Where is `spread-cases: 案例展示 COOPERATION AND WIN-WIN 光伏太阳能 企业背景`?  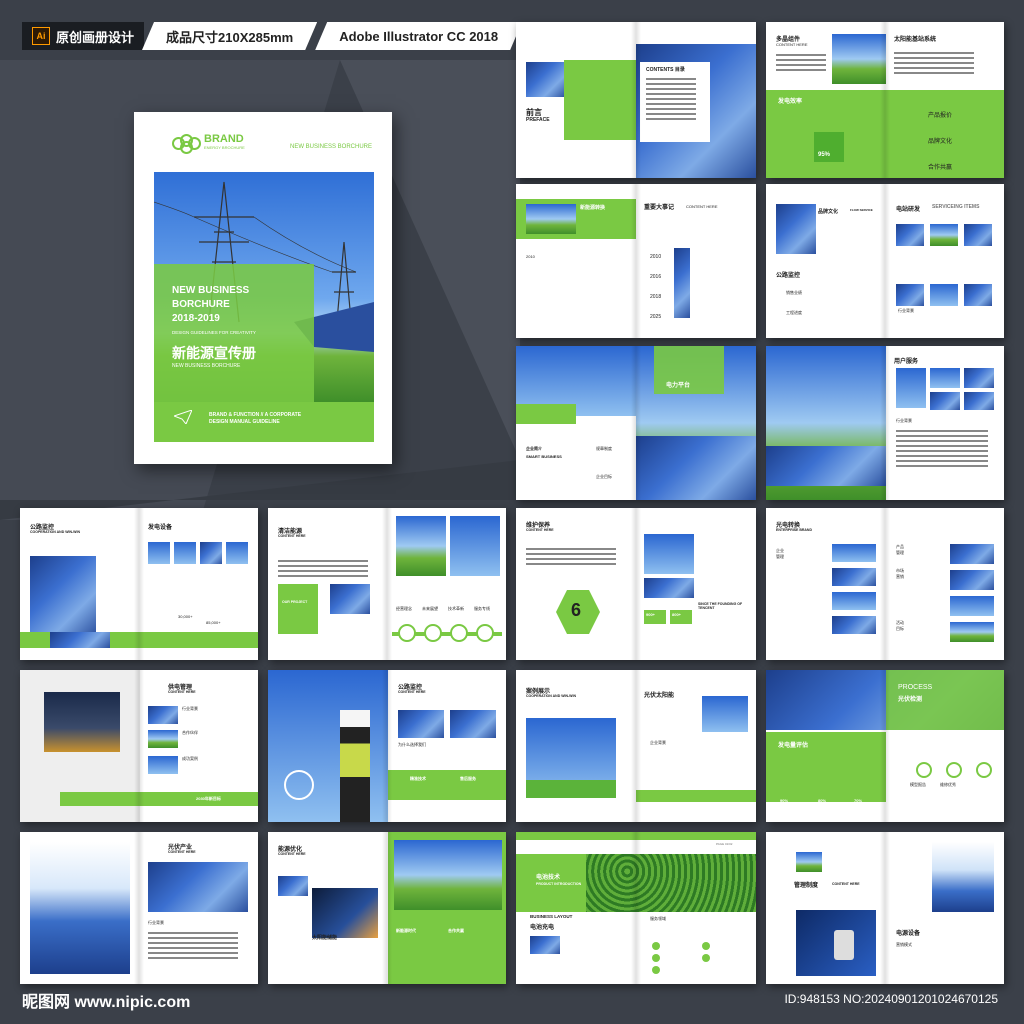
spread-cases: 案例展示 COOPERATION AND WIN-WIN 光伏太阳能 企业背景 is located at coordinates (636, 746).